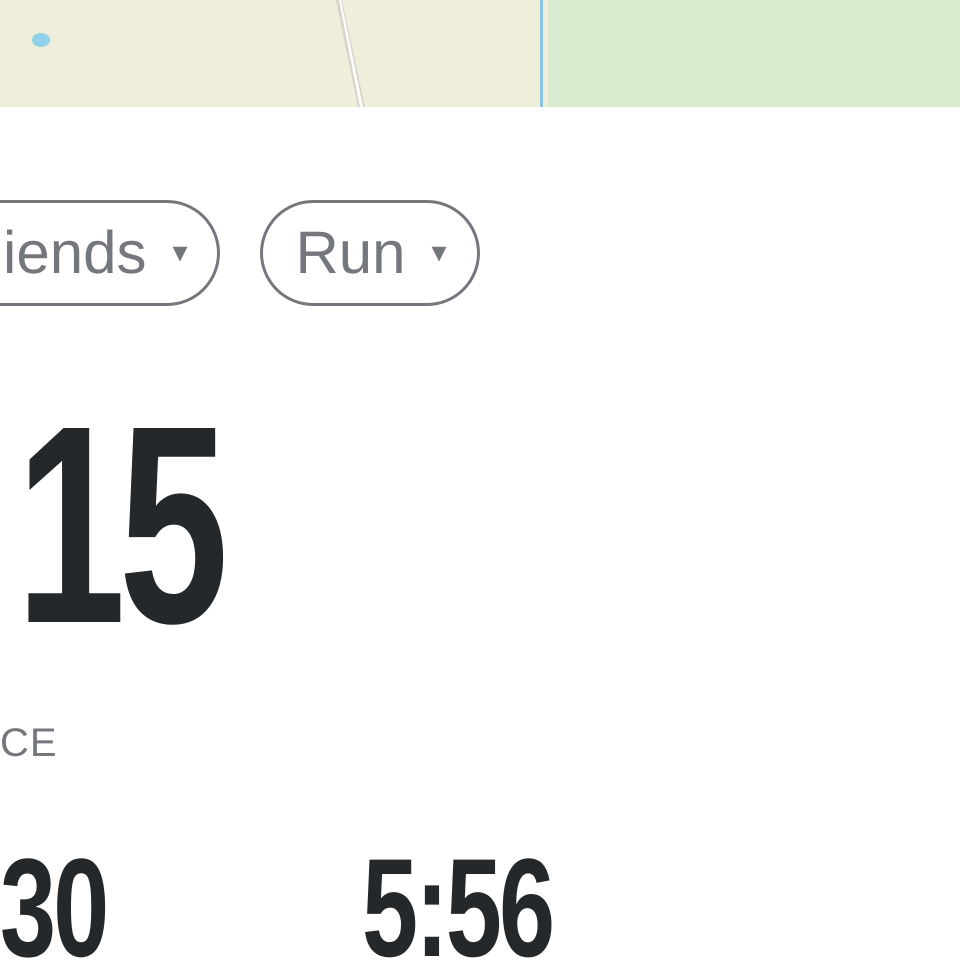  What do you see at coordinates (458, 904) in the screenshot?
I see `stat-value: 5:56` at bounding box center [458, 904].